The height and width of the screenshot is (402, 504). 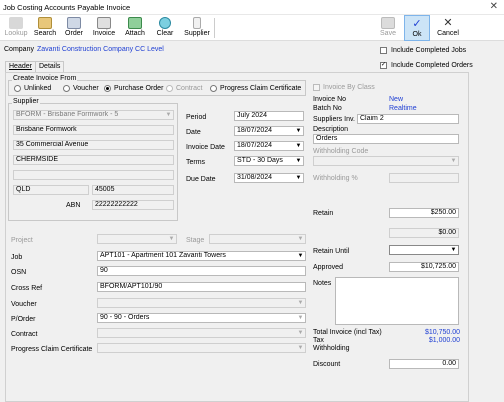 What do you see at coordinates (197, 23) in the screenshot?
I see `supplier-icon` at bounding box center [197, 23].